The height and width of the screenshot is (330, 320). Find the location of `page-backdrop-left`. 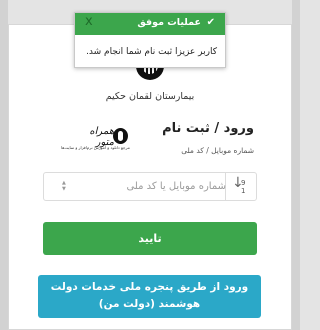

page-backdrop-left is located at coordinates (4, 165).